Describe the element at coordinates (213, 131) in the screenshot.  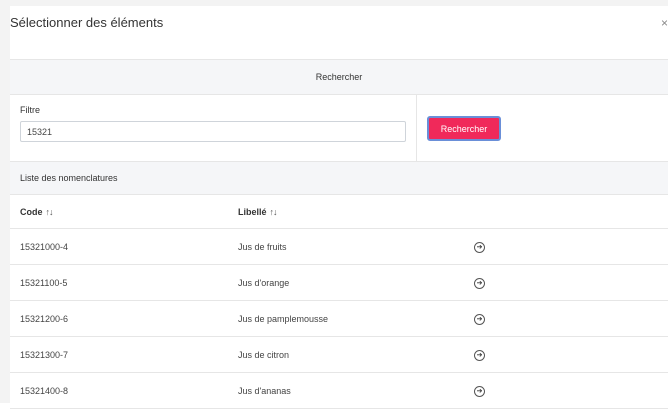
I see `filter-input` at that location.